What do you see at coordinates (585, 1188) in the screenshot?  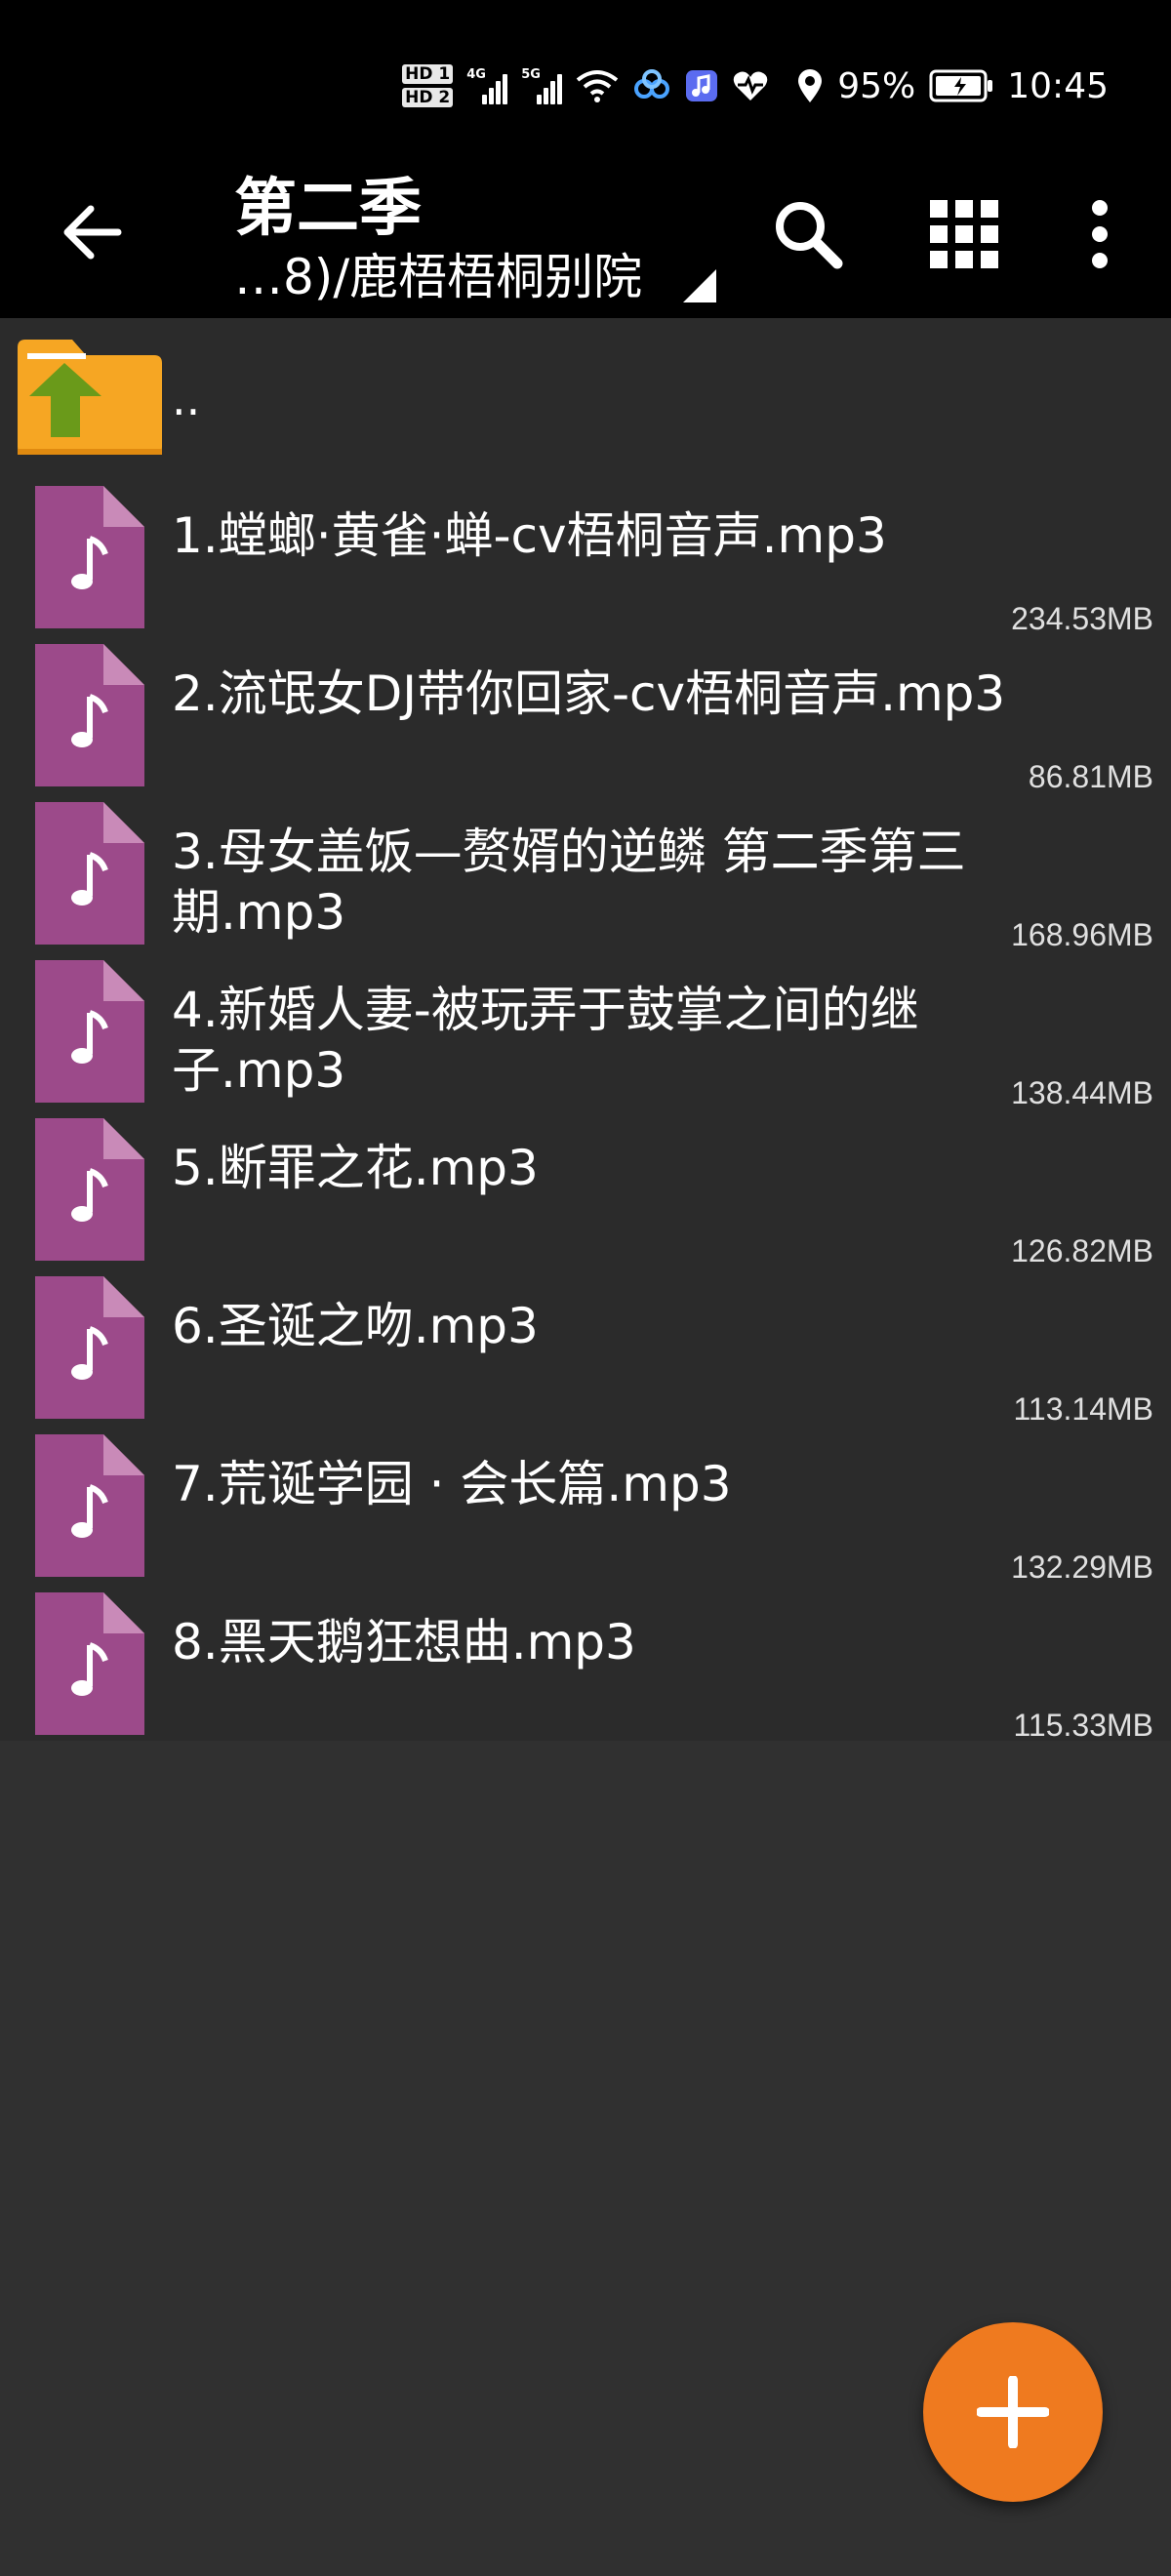 I see `file-row: 5.断罪之花.mp3 126.82MB` at bounding box center [585, 1188].